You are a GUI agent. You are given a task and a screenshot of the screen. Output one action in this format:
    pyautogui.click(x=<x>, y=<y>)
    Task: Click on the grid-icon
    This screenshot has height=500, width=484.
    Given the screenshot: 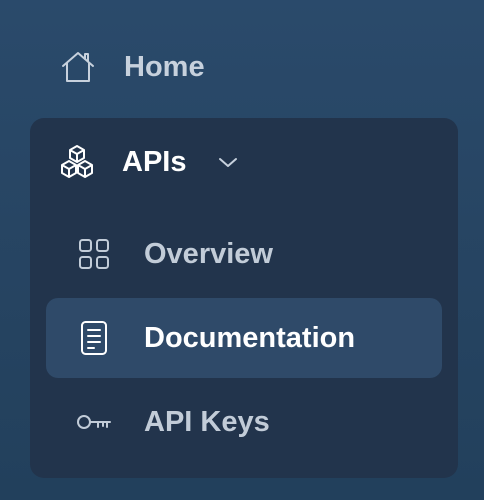 What is the action you would take?
    pyautogui.click(x=94, y=254)
    